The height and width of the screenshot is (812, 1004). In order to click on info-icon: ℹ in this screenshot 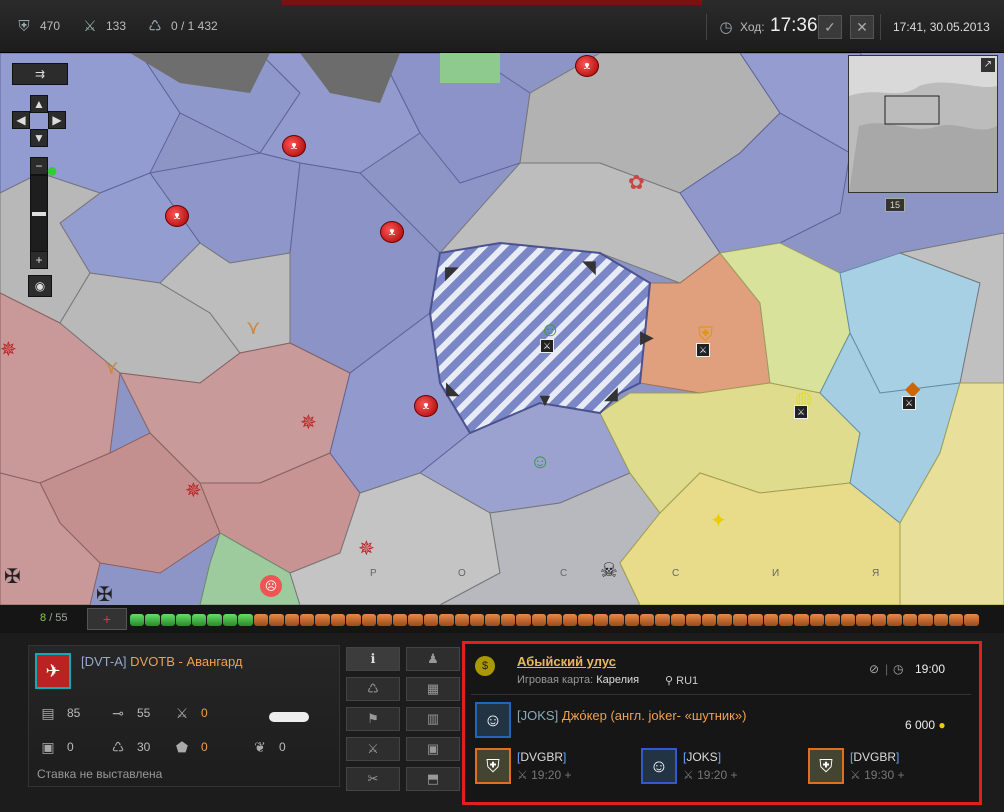, I will do `click(373, 658)`.